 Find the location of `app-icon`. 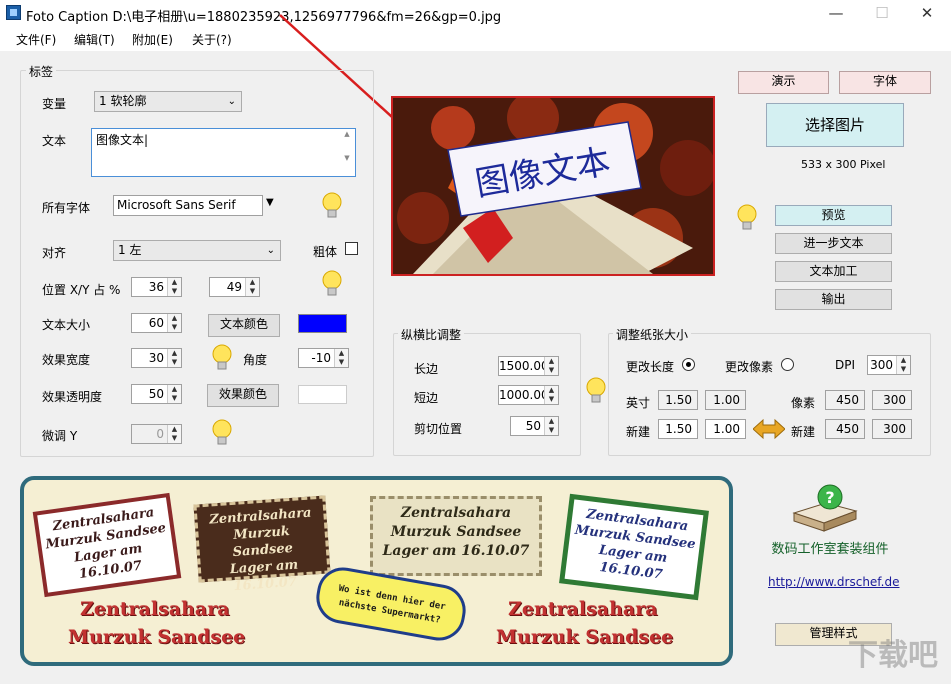

app-icon is located at coordinates (13, 12).